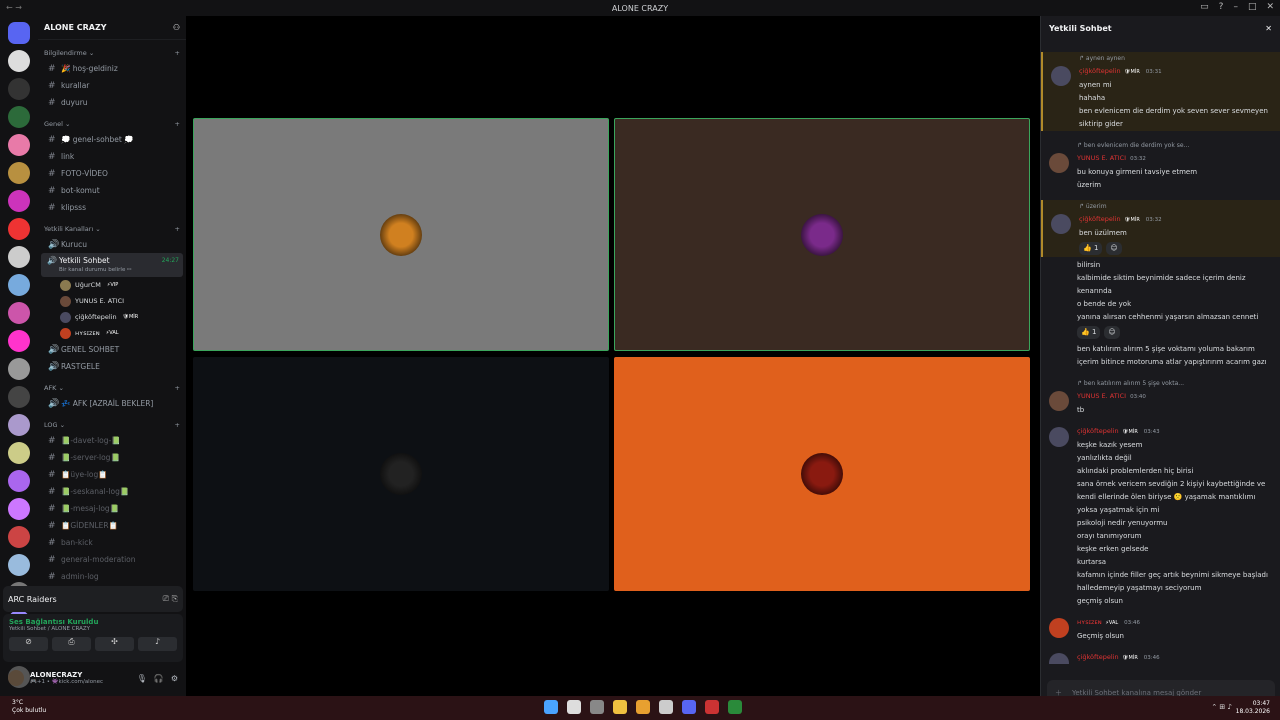 The image size is (1280, 720). What do you see at coordinates (71, 644) in the screenshot?
I see `screenshare-button: ⎙` at bounding box center [71, 644].